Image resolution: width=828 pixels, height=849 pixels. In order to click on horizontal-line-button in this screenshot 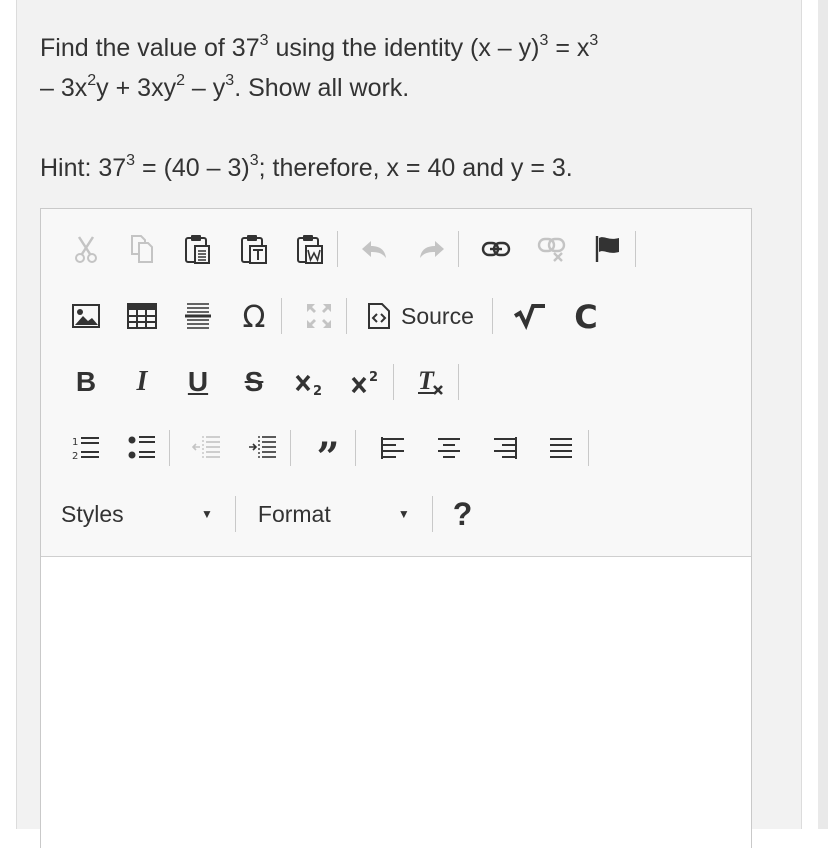, I will do `click(198, 316)`.